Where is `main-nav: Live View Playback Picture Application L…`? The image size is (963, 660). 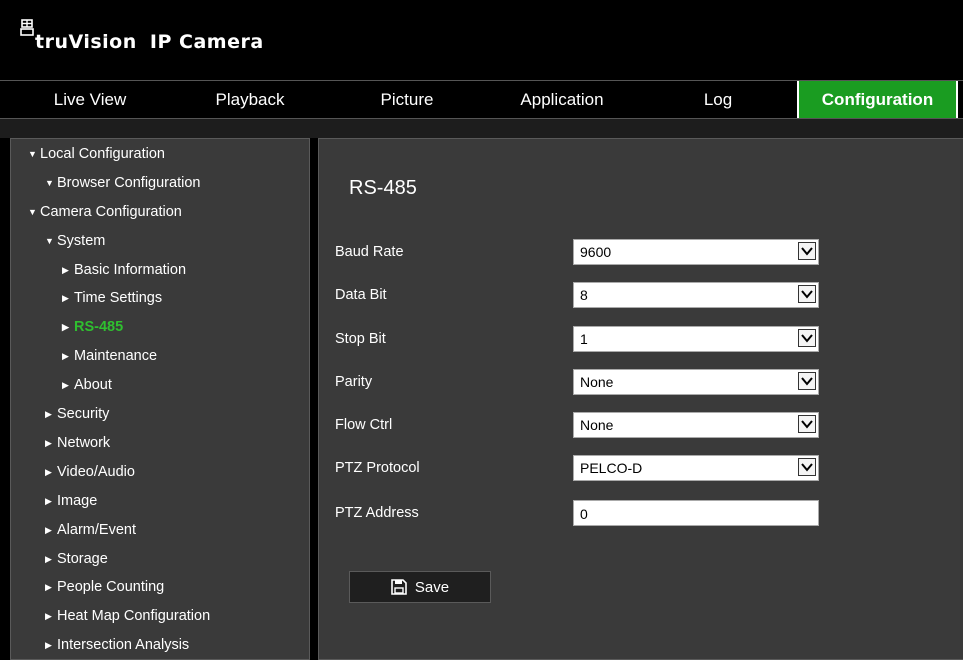
main-nav: Live View Playback Picture Application L… is located at coordinates (481, 99).